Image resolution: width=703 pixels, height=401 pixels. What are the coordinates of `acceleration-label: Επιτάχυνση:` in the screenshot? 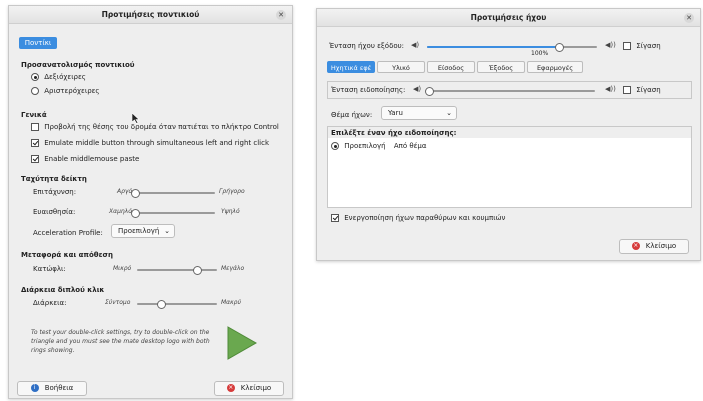 It's located at (55, 192).